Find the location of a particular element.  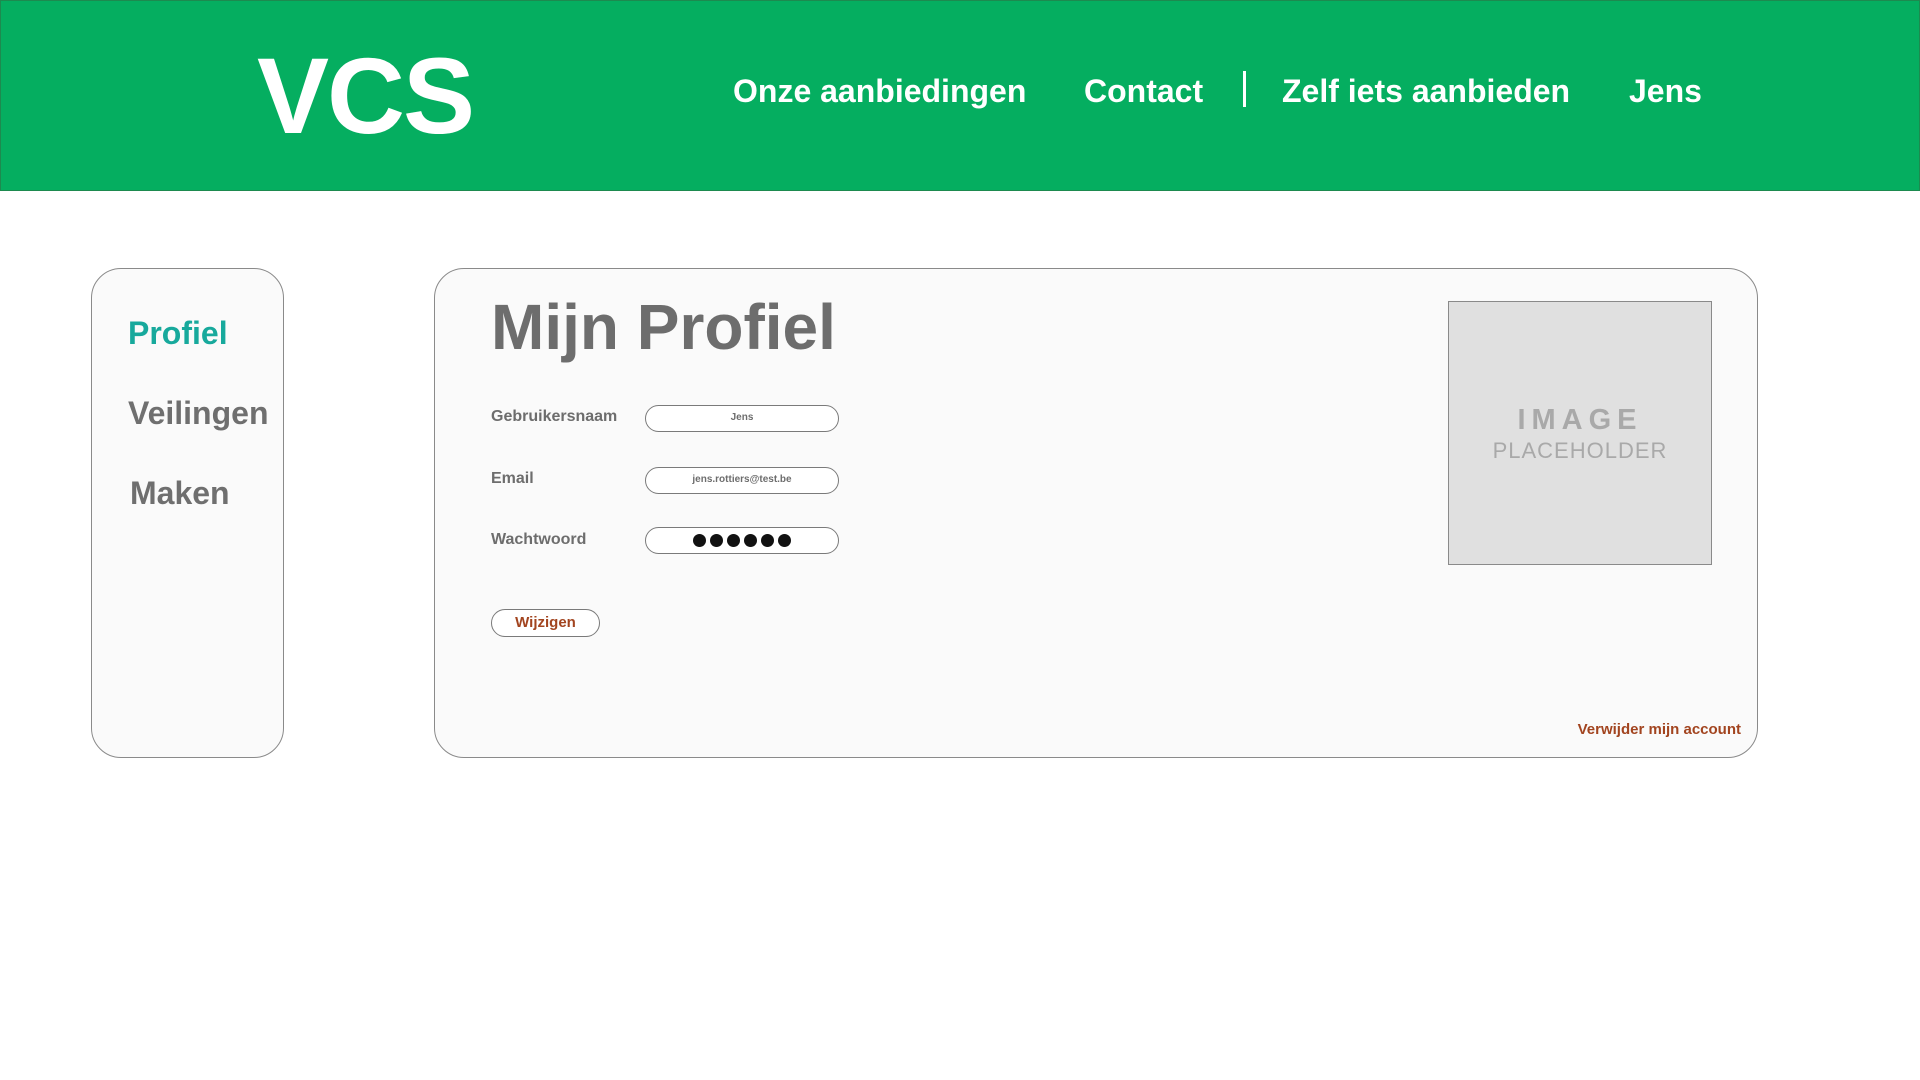

username-label: Gebruikersnaam is located at coordinates (554, 416).